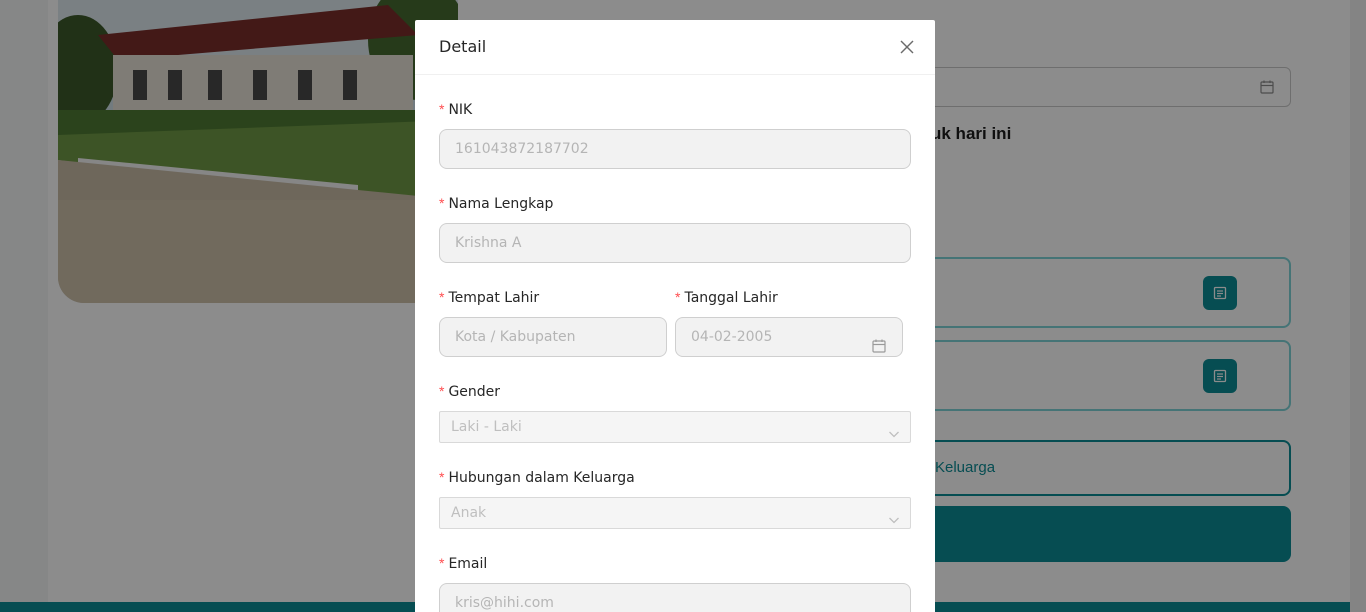  Describe the element at coordinates (474, 392) in the screenshot. I see `gender-label-text: Gender` at that location.